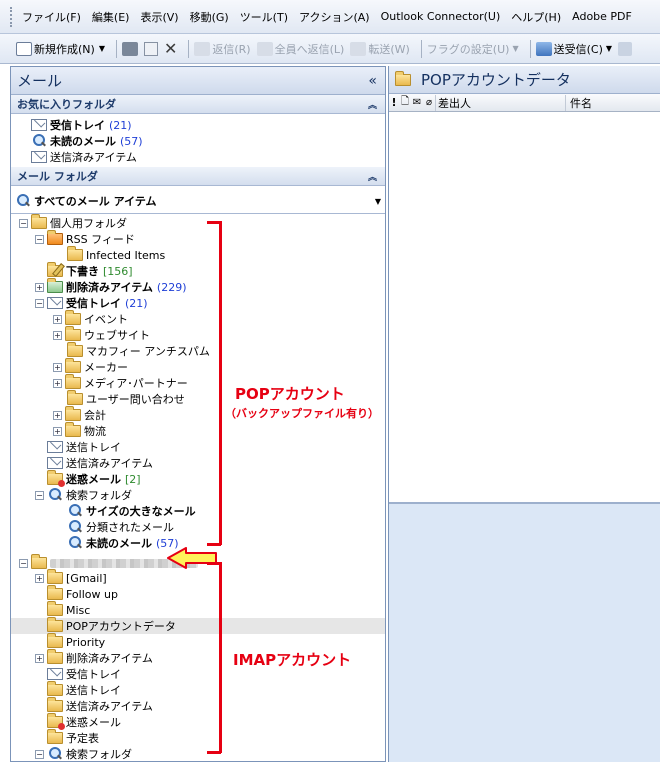 This screenshot has width=660, height=762. I want to click on tree-item-misc: Misc, so click(68, 609).